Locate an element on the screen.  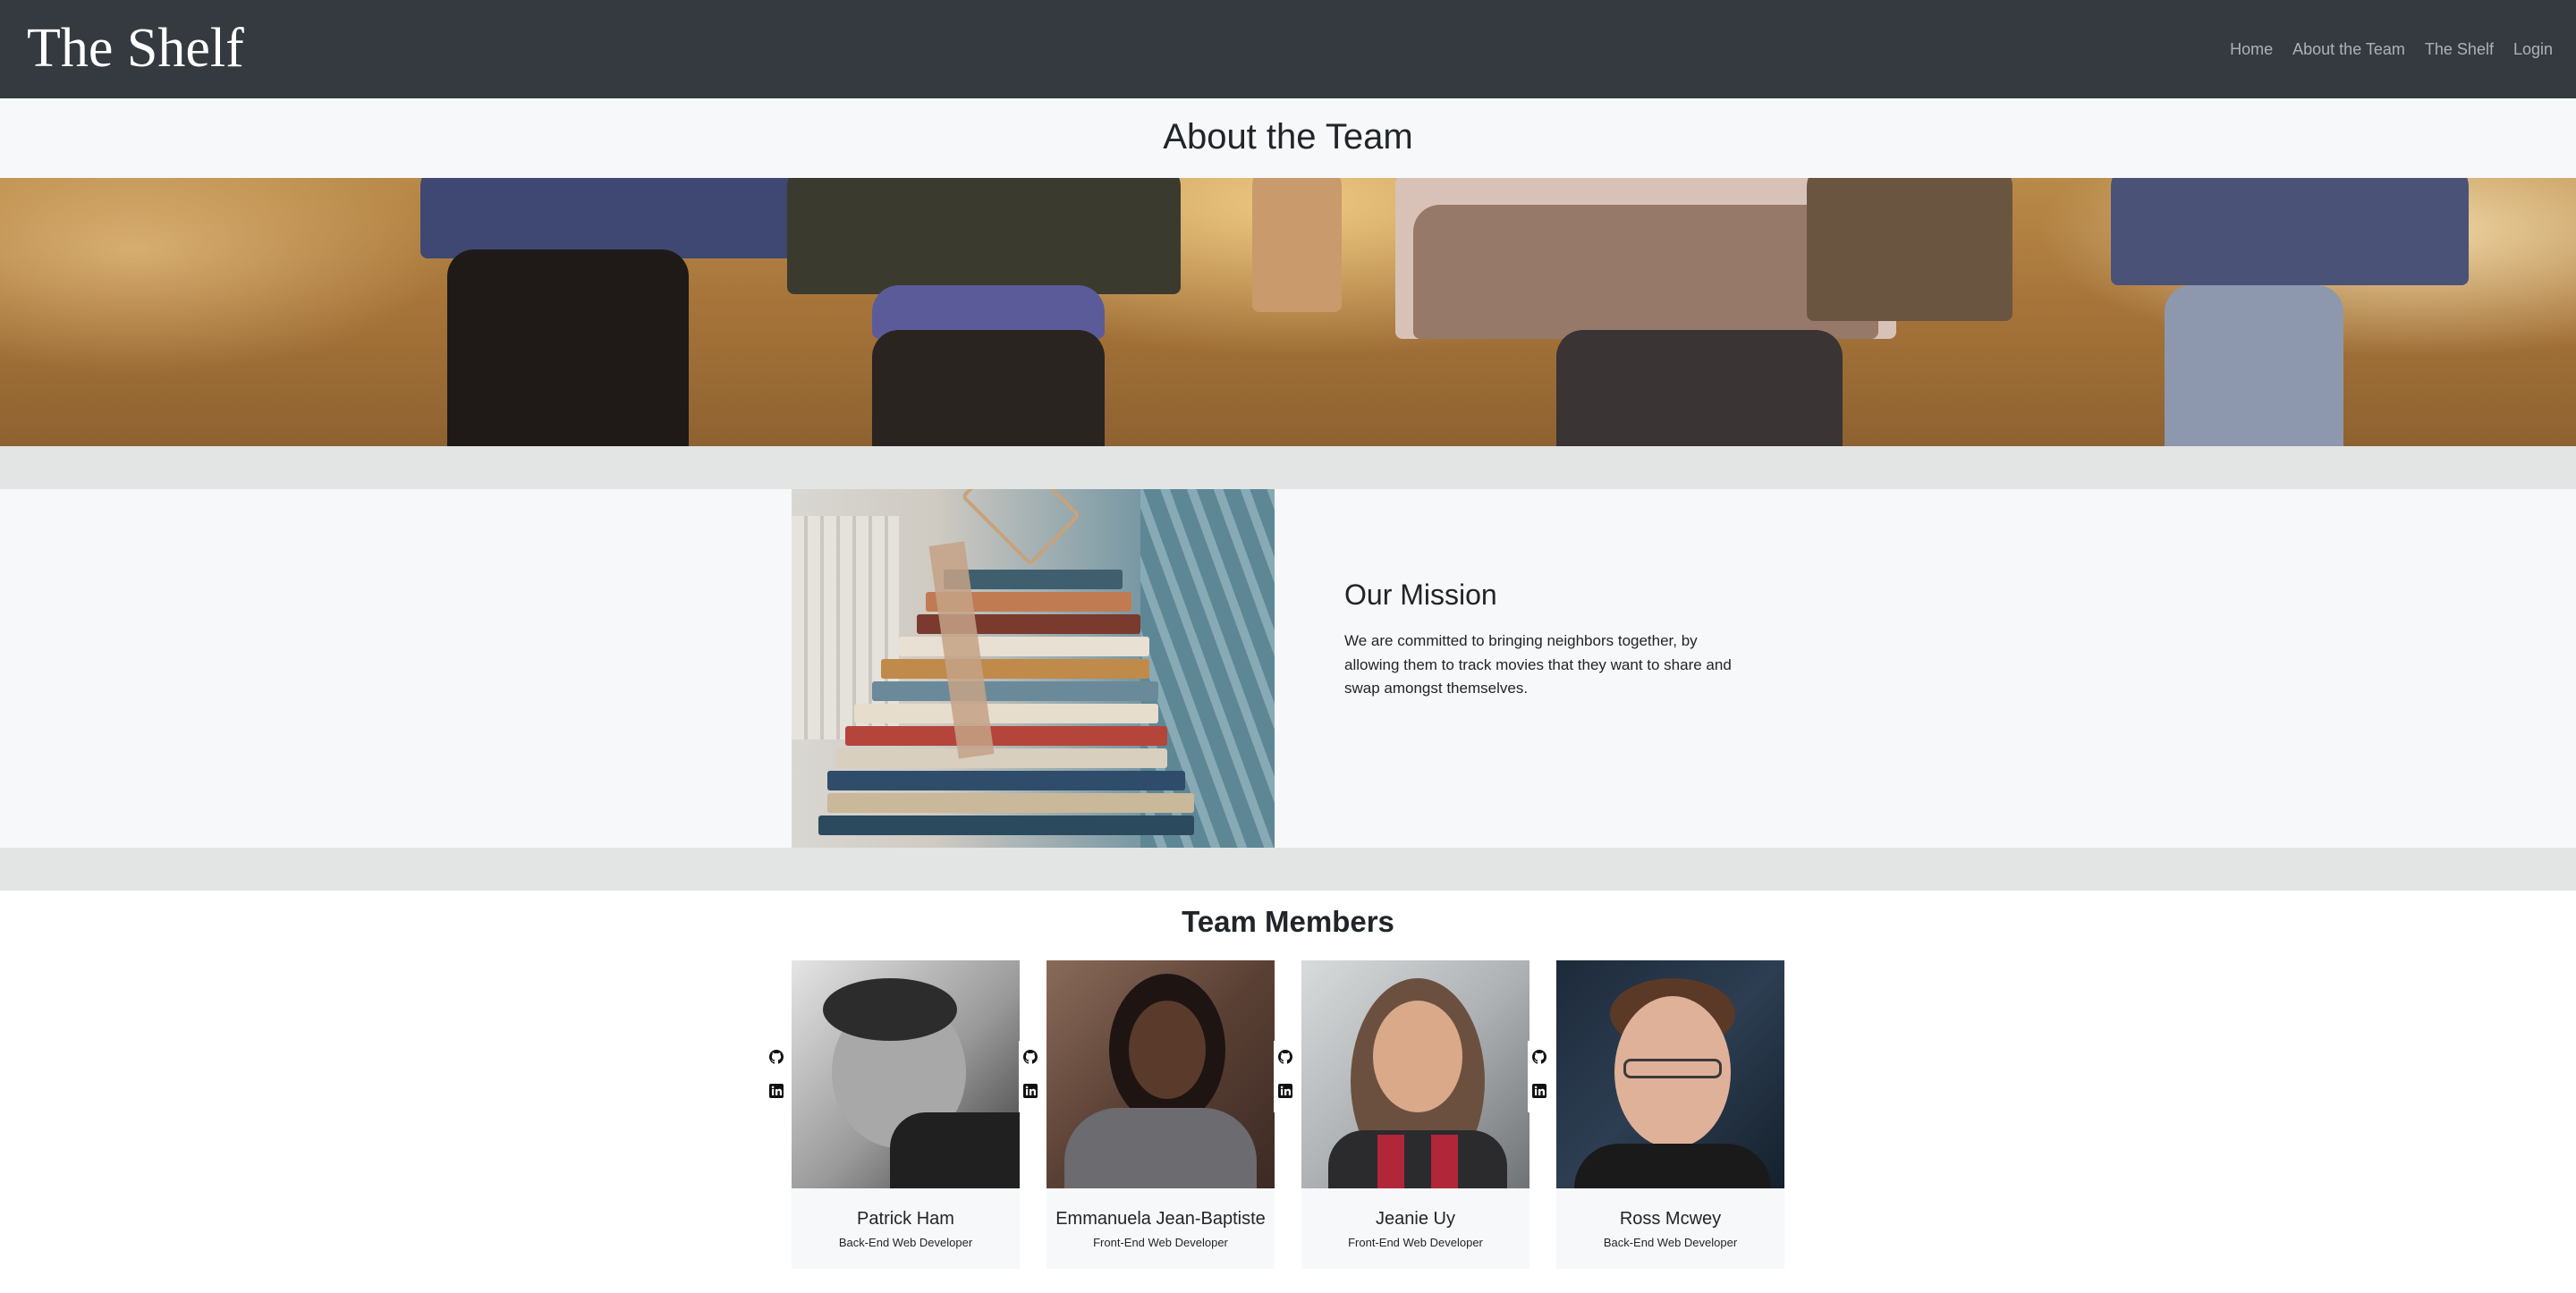
nav-link-home: Home is located at coordinates (2251, 50).